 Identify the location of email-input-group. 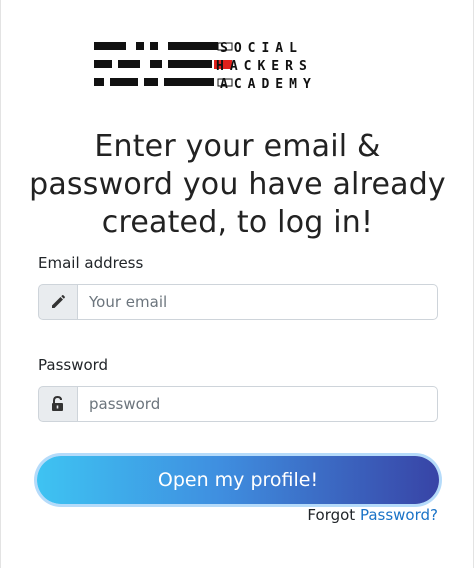
(238, 302).